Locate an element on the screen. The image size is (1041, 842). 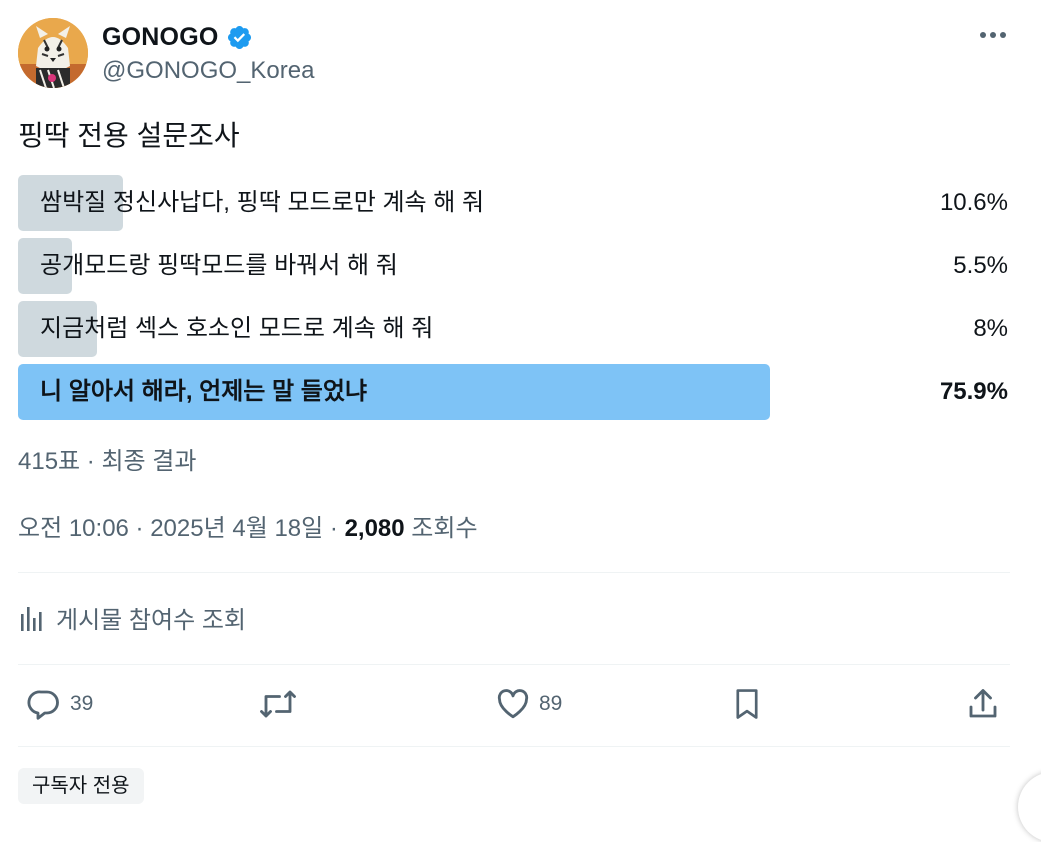
share-icon is located at coordinates (983, 703).